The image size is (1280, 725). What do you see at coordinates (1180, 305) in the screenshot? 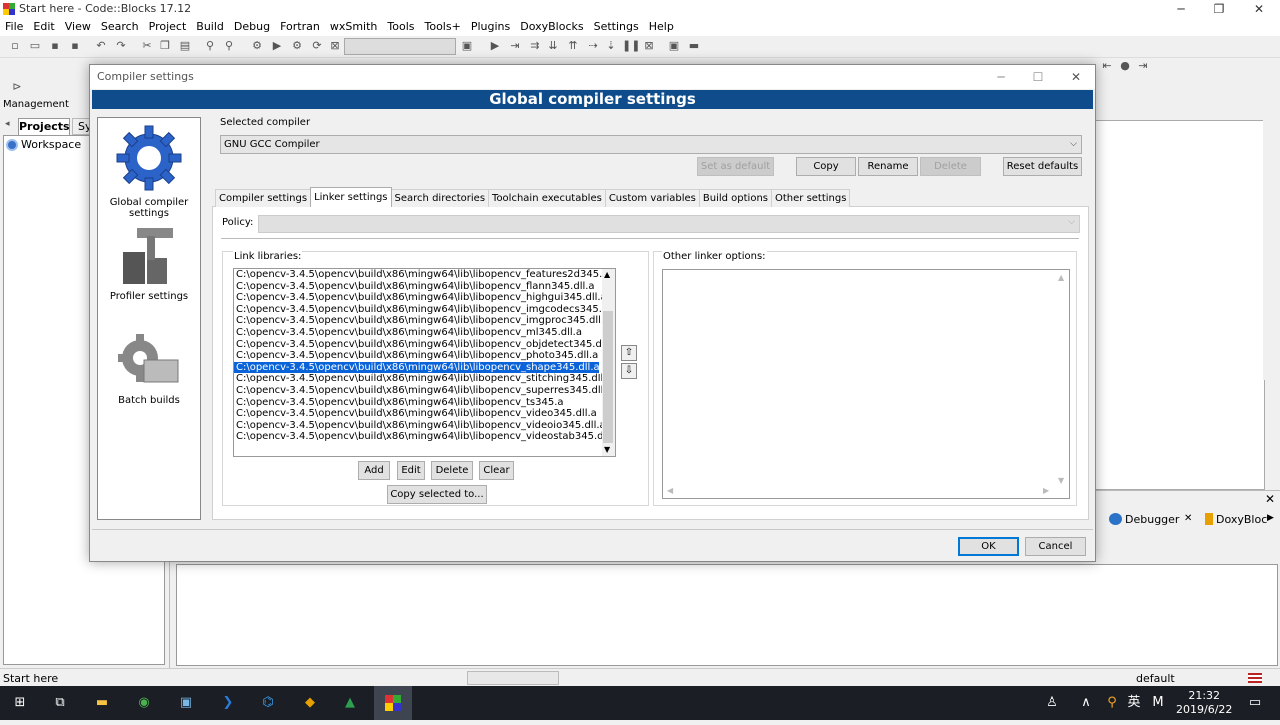
I see `editor-canvas` at bounding box center [1180, 305].